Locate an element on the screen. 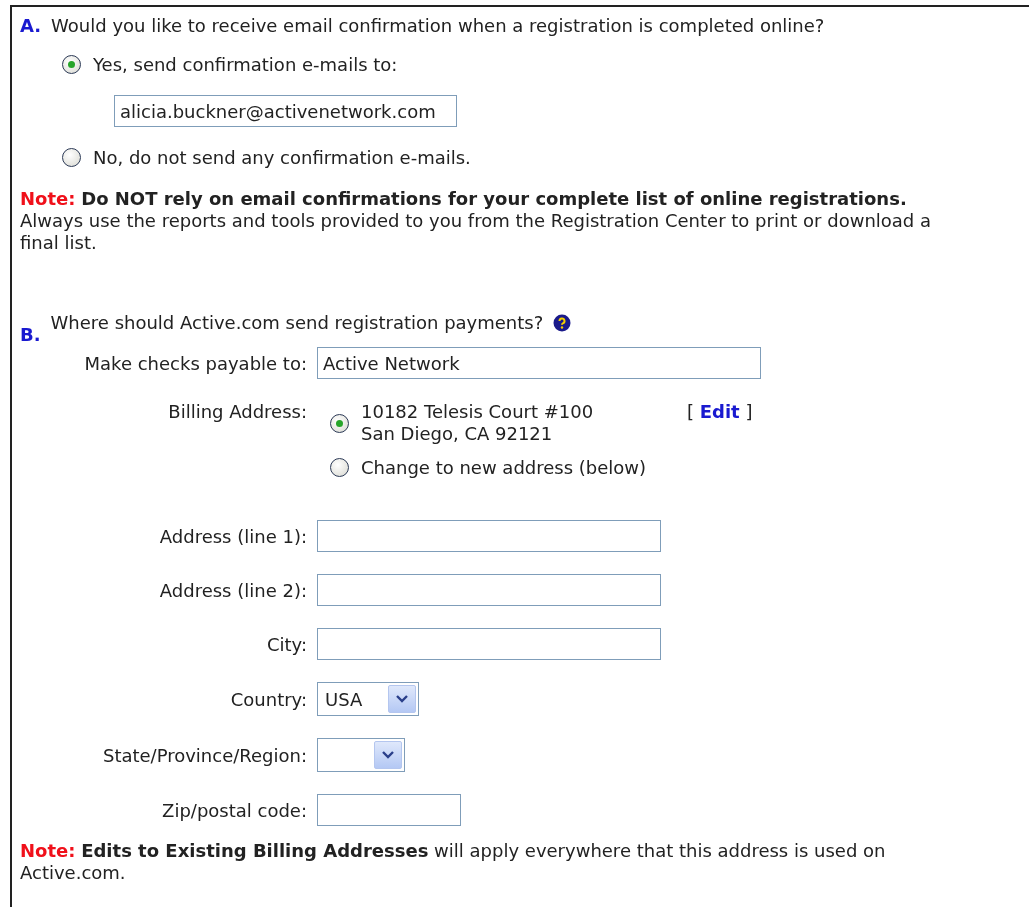  dropdown: USA is located at coordinates (368, 699).